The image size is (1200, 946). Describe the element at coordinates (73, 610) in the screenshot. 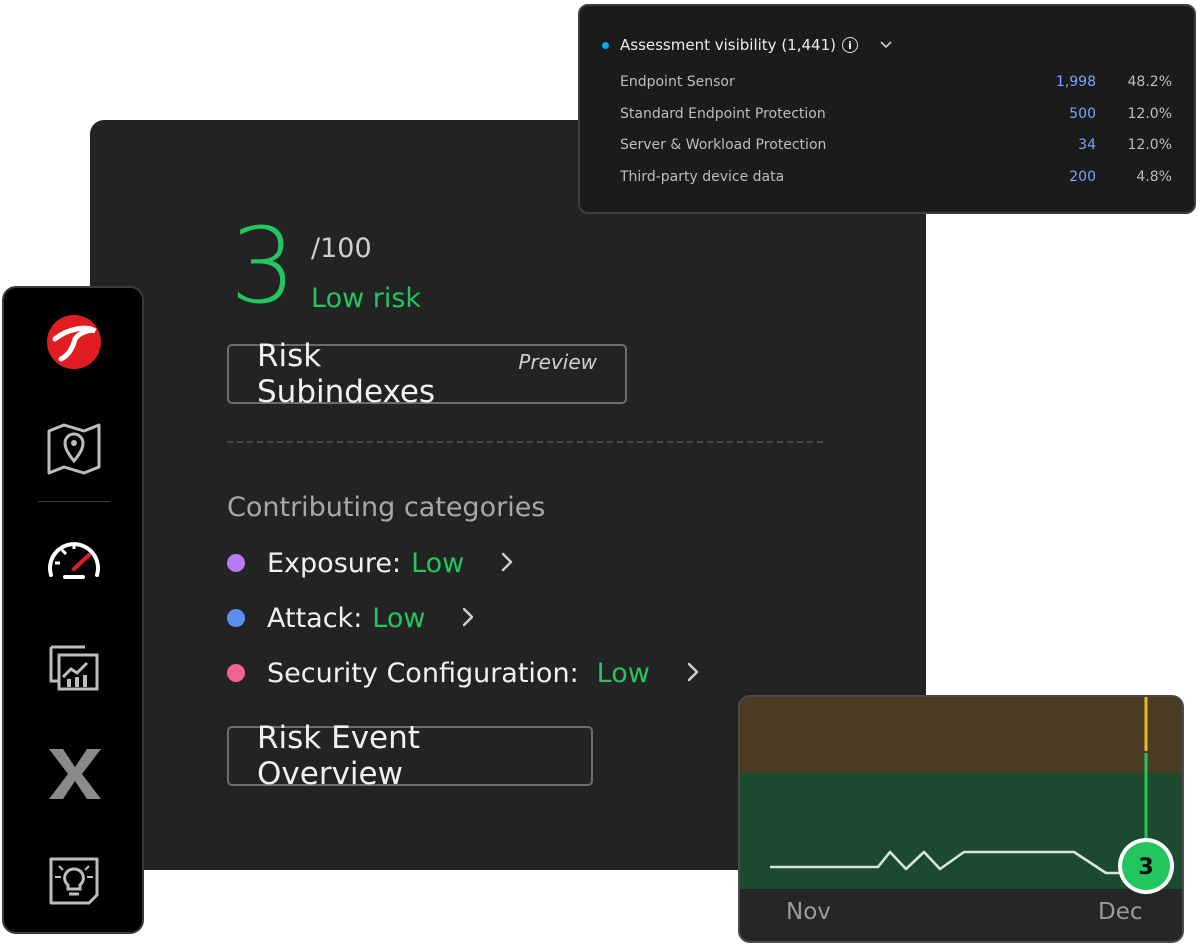

I see `sidebar` at that location.